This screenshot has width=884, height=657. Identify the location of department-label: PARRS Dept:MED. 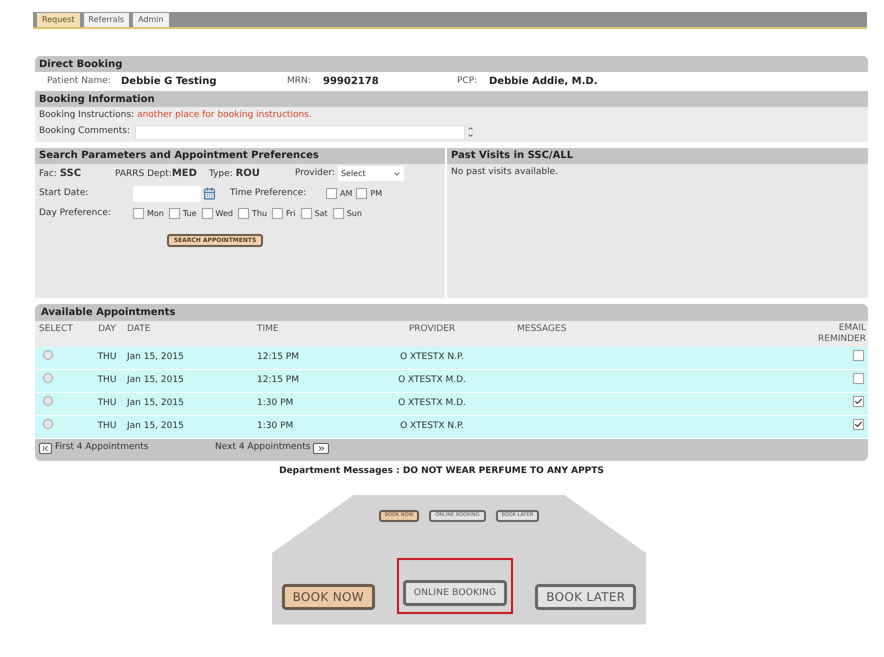
(156, 173).